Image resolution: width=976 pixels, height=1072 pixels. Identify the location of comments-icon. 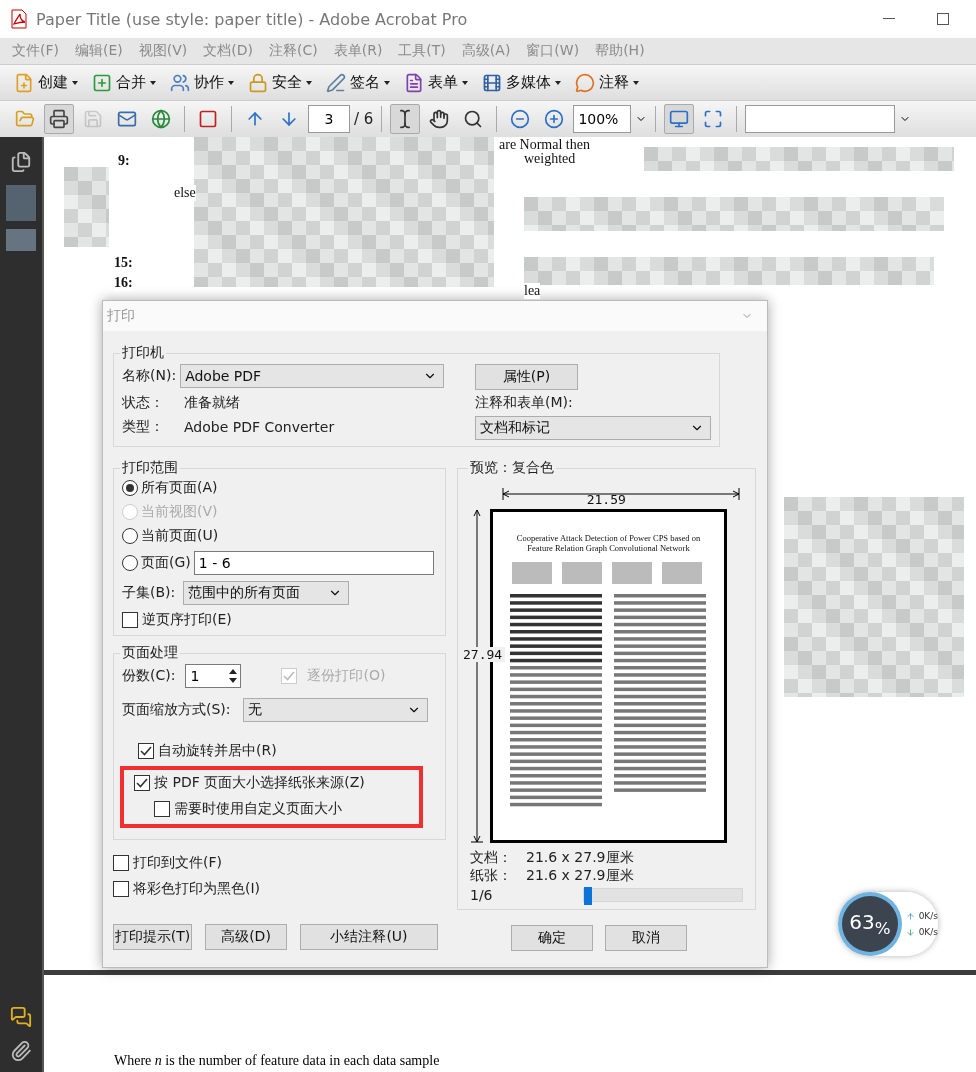
(21, 1017).